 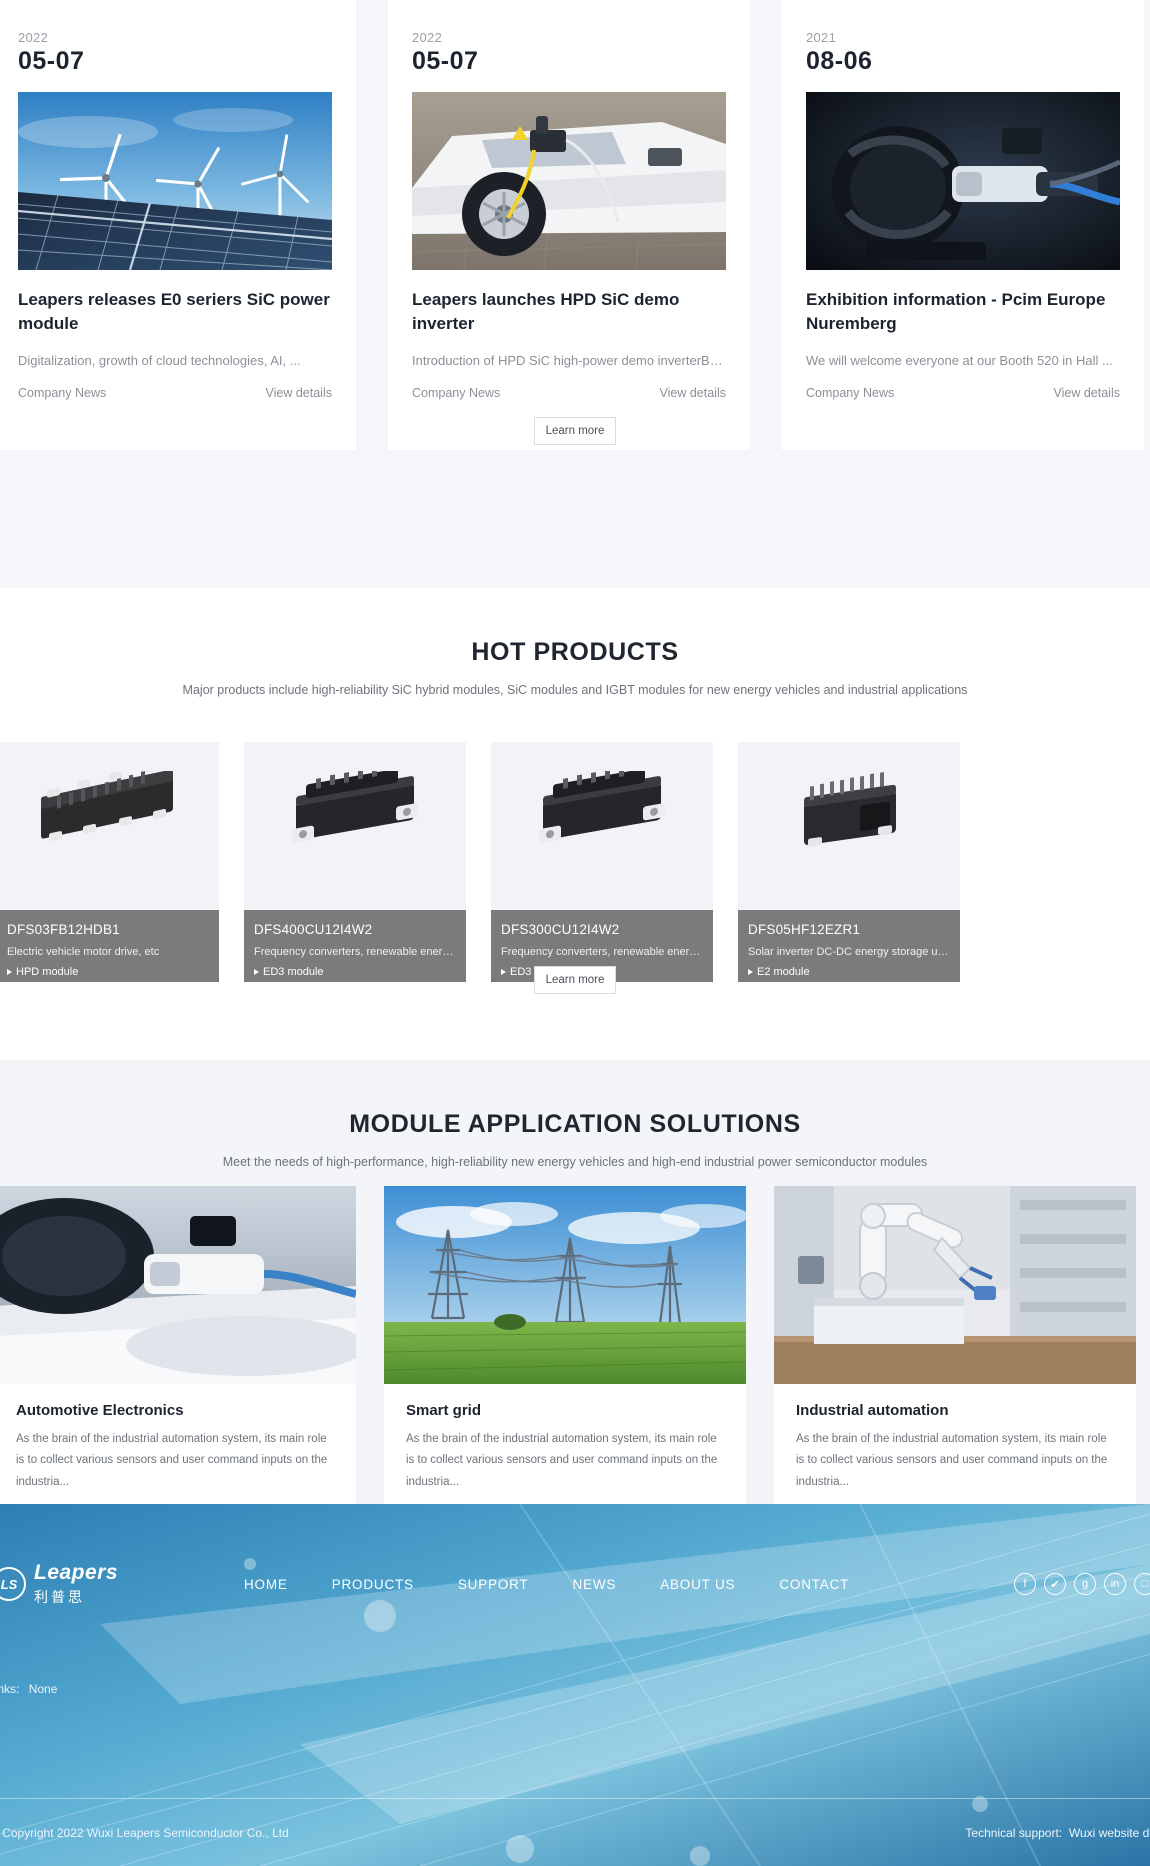 What do you see at coordinates (821, 37) in the screenshot?
I see `news-year: 2021` at bounding box center [821, 37].